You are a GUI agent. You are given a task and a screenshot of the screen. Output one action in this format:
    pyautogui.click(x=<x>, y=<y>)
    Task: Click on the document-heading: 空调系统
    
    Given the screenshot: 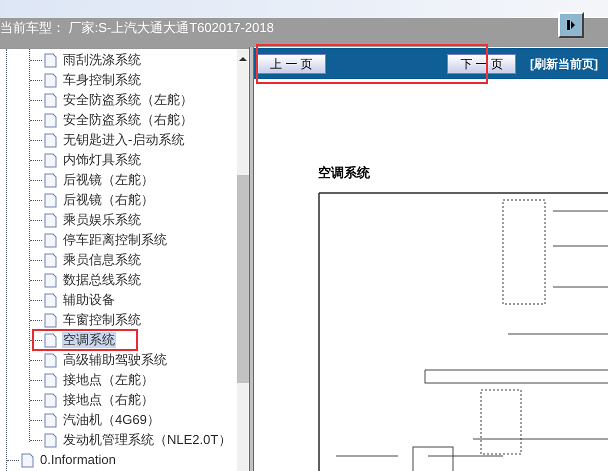 What is the action you would take?
    pyautogui.click(x=344, y=173)
    